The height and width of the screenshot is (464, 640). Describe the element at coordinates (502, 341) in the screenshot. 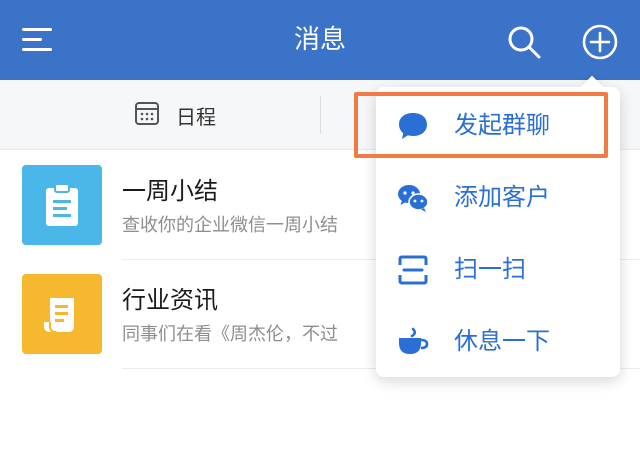

I see `menu-item-label: 休息一下` at that location.